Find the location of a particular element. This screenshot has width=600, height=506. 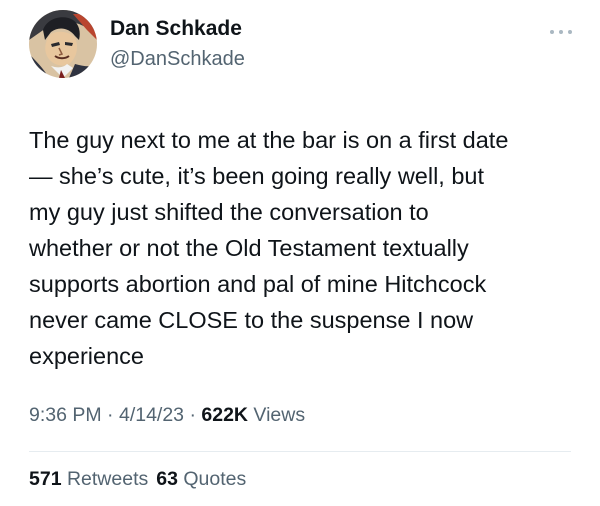

views-label: Views is located at coordinates (277, 415).